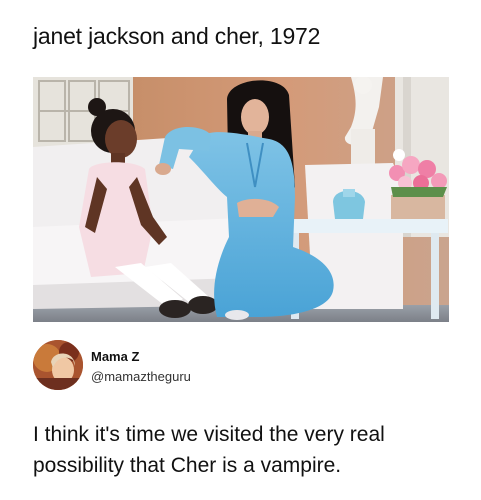 Image resolution: width=481 pixels, height=500 pixels. What do you see at coordinates (141, 376) in the screenshot?
I see `user-handle: @mamaztheguru` at bounding box center [141, 376].